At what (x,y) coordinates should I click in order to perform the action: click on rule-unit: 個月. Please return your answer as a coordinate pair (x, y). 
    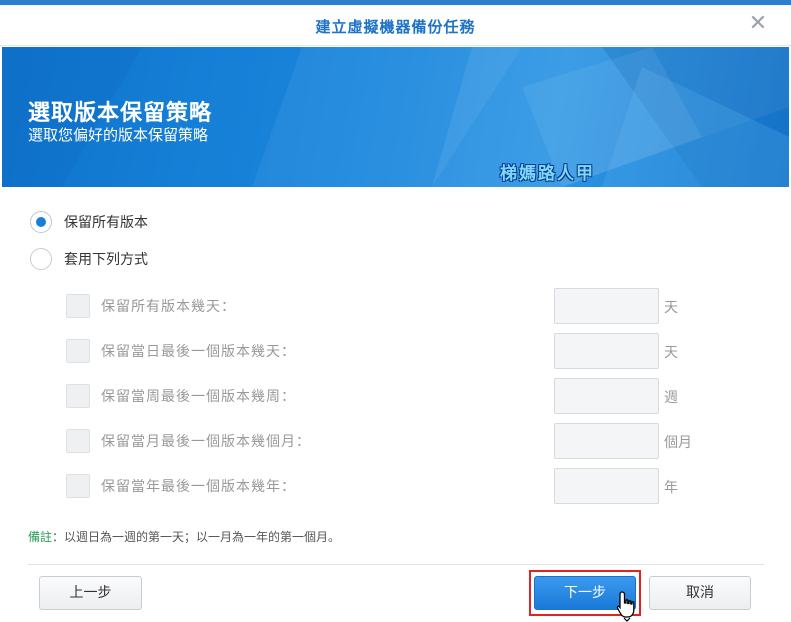
    Looking at the image, I should click on (678, 443).